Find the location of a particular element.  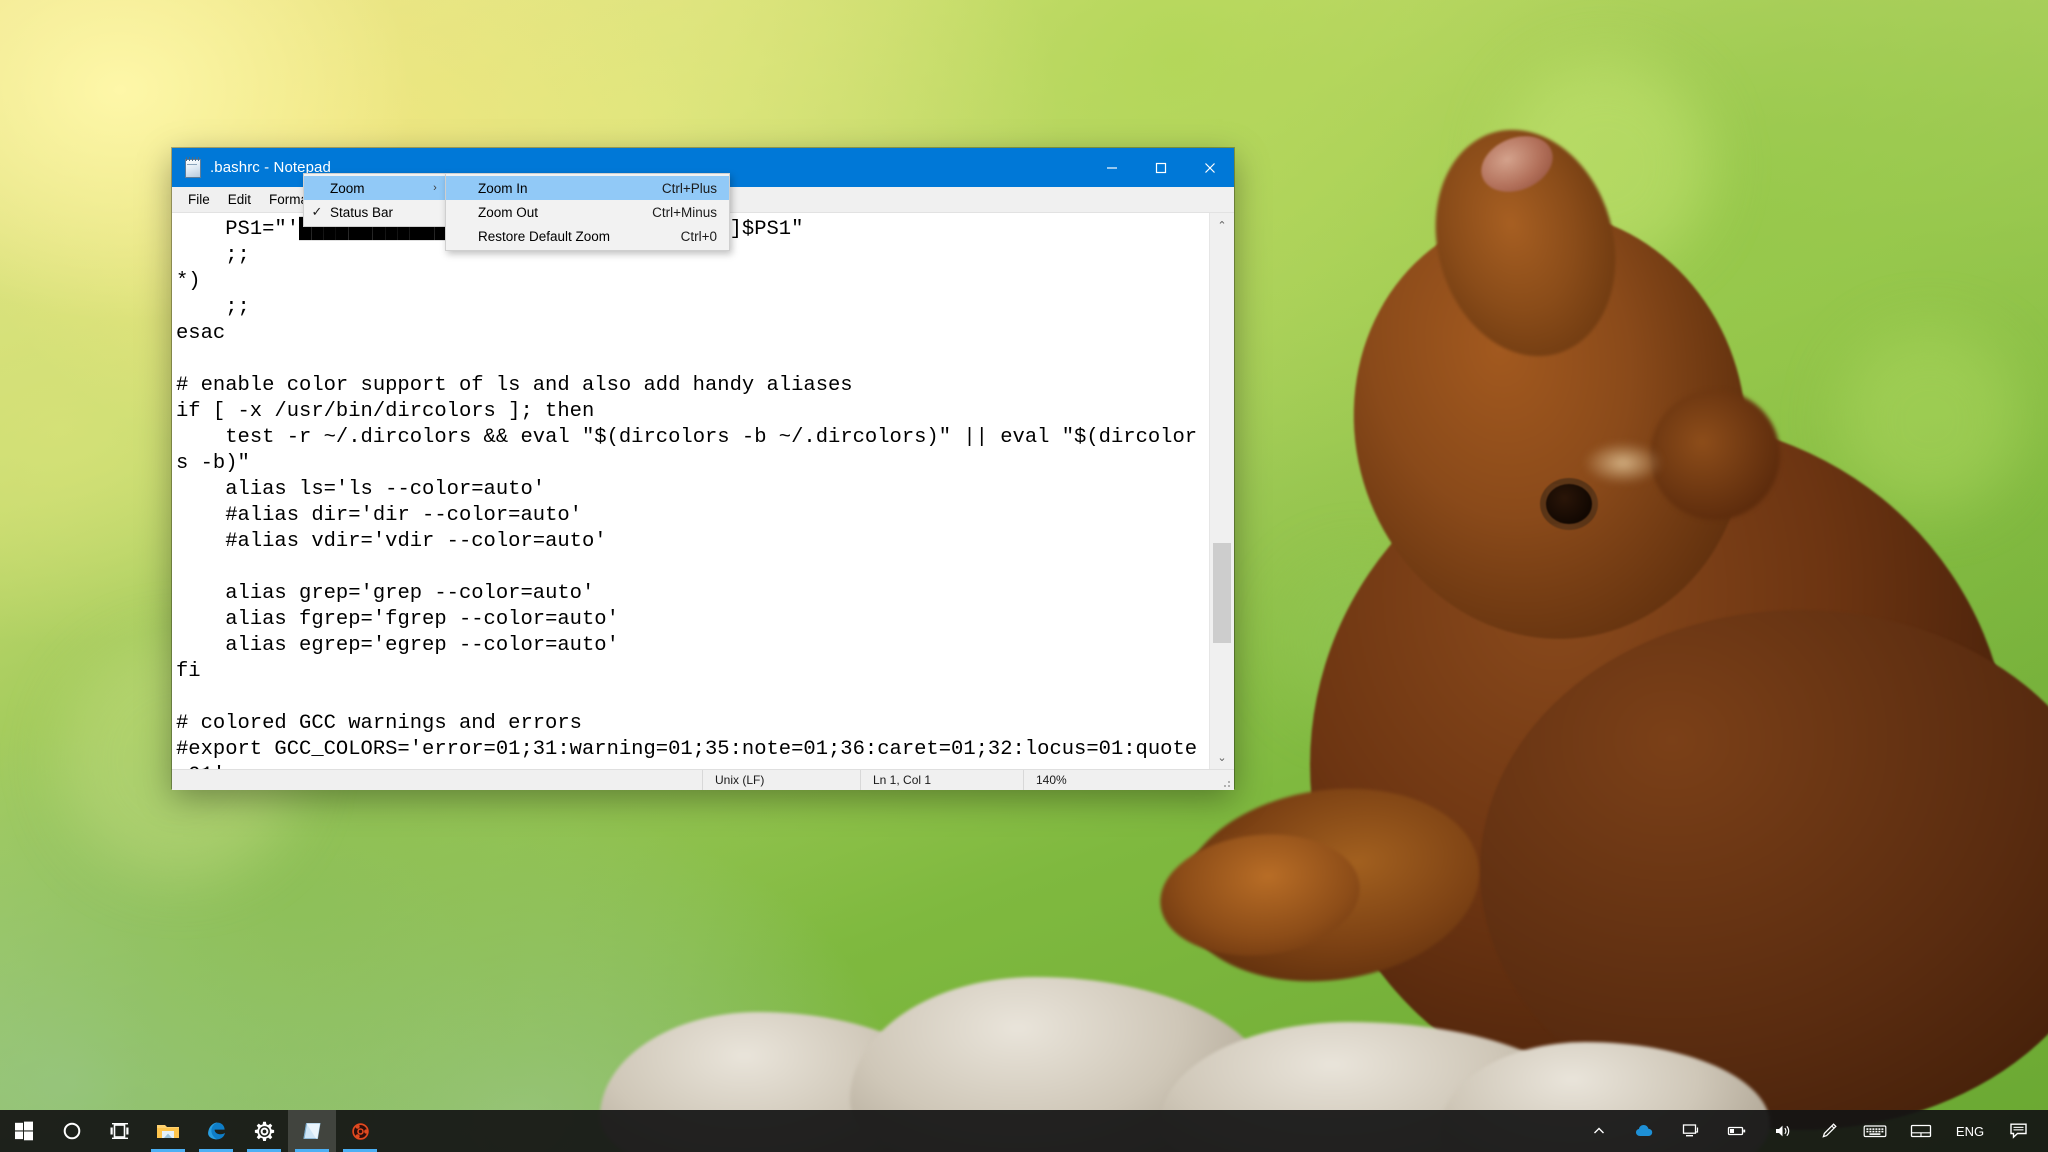

view-dropdown-menu: Zoom › ✓ Status Bar is located at coordinates (375, 200).